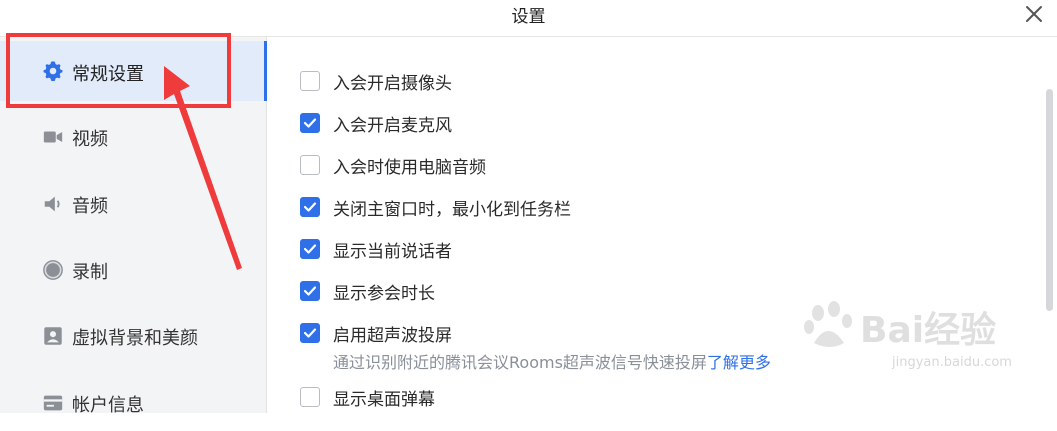  What do you see at coordinates (452, 210) in the screenshot?
I see `option-label: 关闭主窗口时，最小化到任务栏` at bounding box center [452, 210].